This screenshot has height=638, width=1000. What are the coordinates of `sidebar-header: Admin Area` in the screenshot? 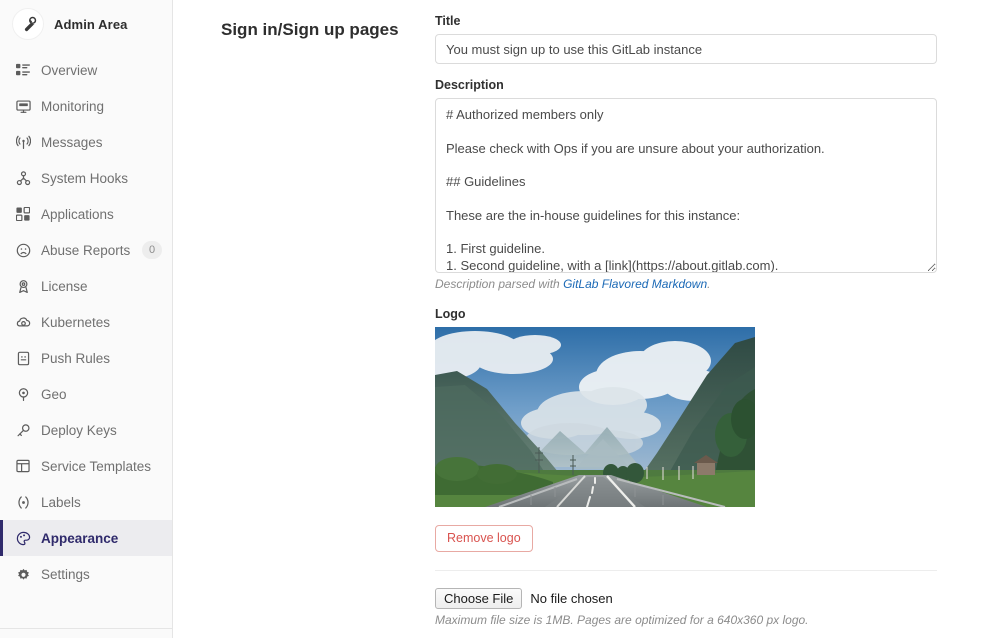 It's located at (86, 24).